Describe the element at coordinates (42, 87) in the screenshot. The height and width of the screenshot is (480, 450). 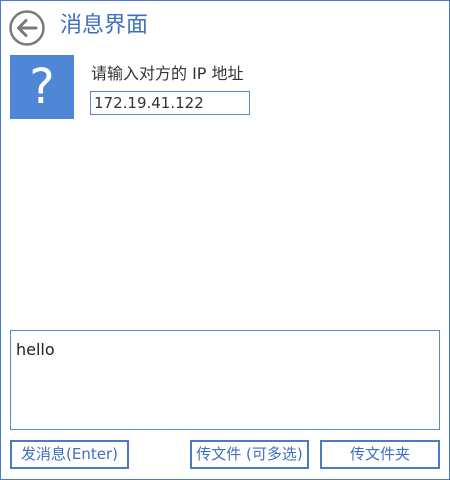
I see `question-mark-icon: ?` at that location.